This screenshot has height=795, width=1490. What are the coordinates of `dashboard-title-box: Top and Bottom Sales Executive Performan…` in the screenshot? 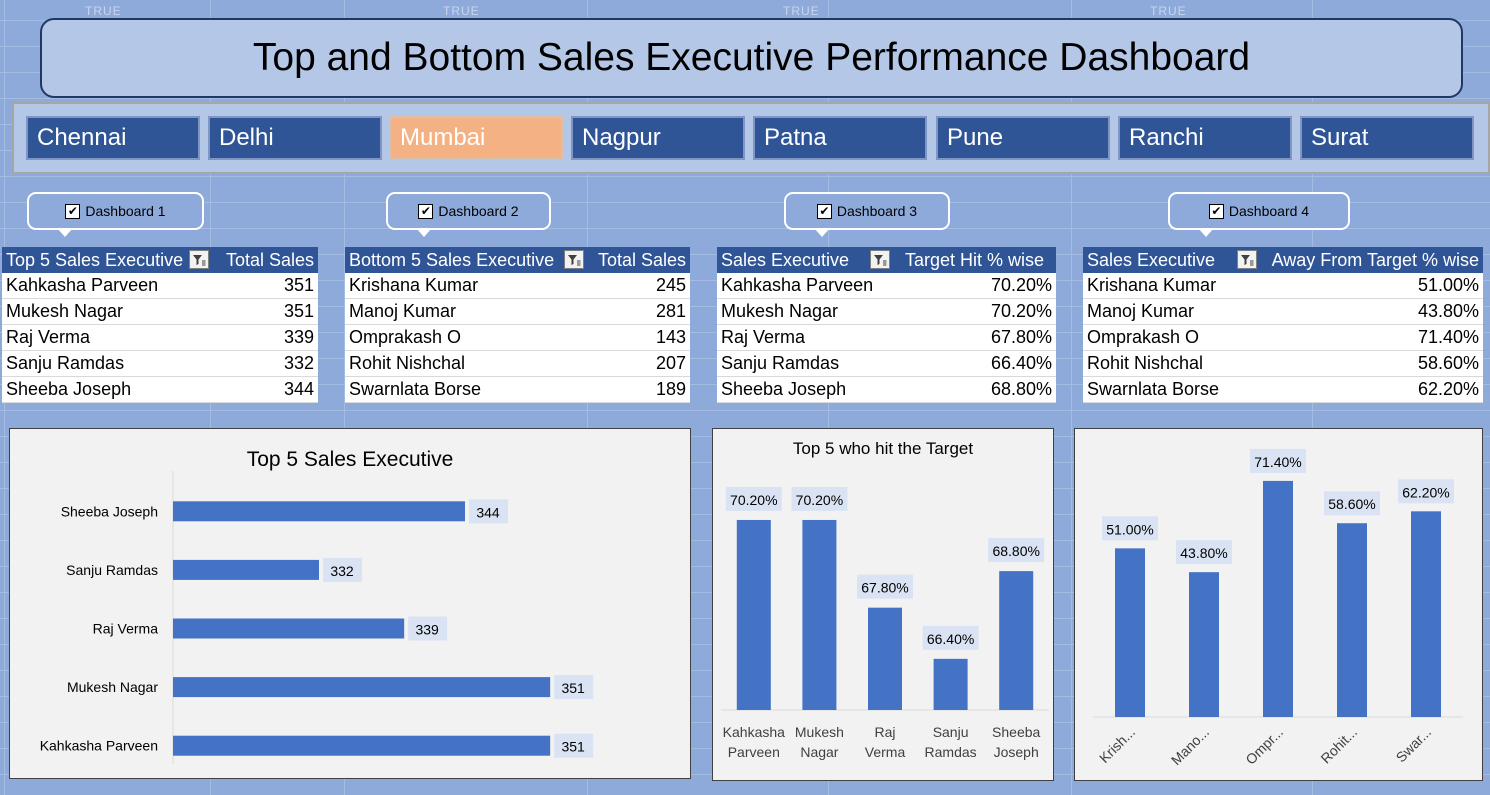 It's located at (751, 58).